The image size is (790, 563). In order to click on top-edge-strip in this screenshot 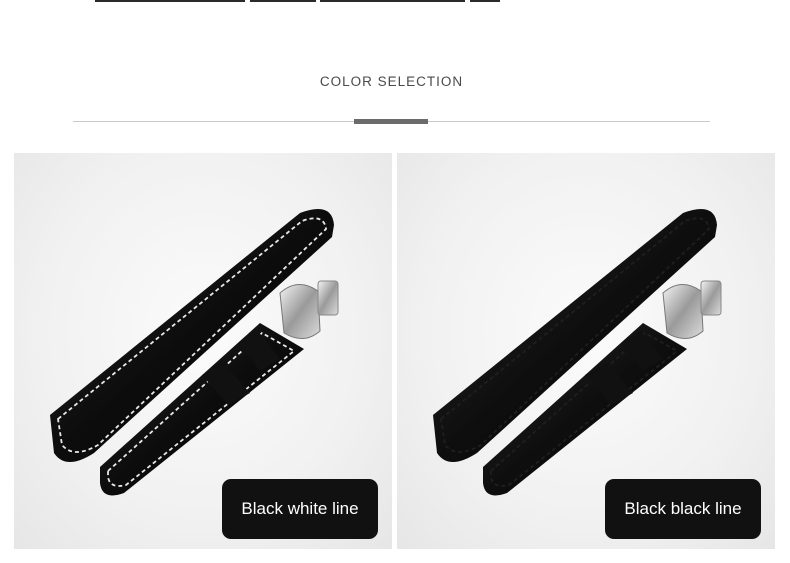, I will do `click(395, 1)`.